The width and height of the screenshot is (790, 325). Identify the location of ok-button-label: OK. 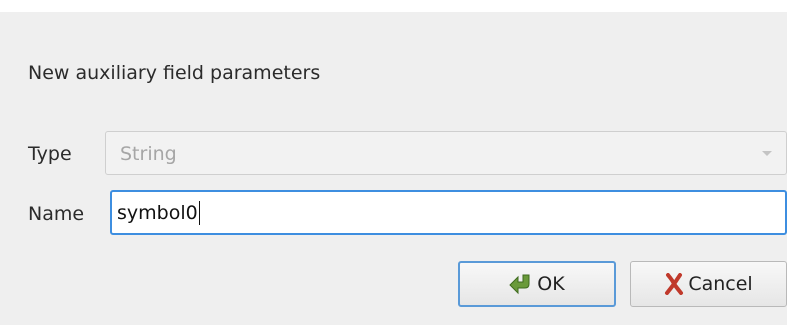
(551, 284).